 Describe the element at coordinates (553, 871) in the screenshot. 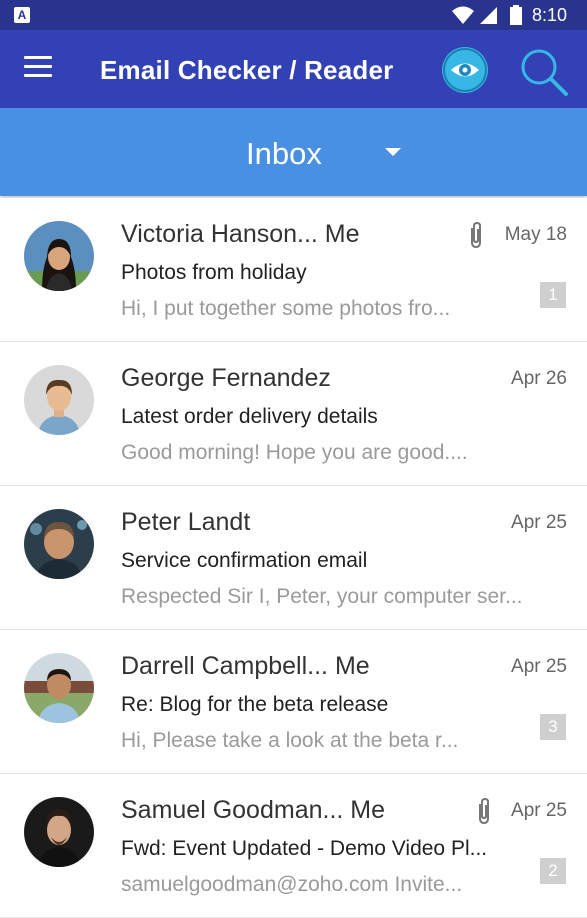

I see `thread-count-badge: 2` at that location.